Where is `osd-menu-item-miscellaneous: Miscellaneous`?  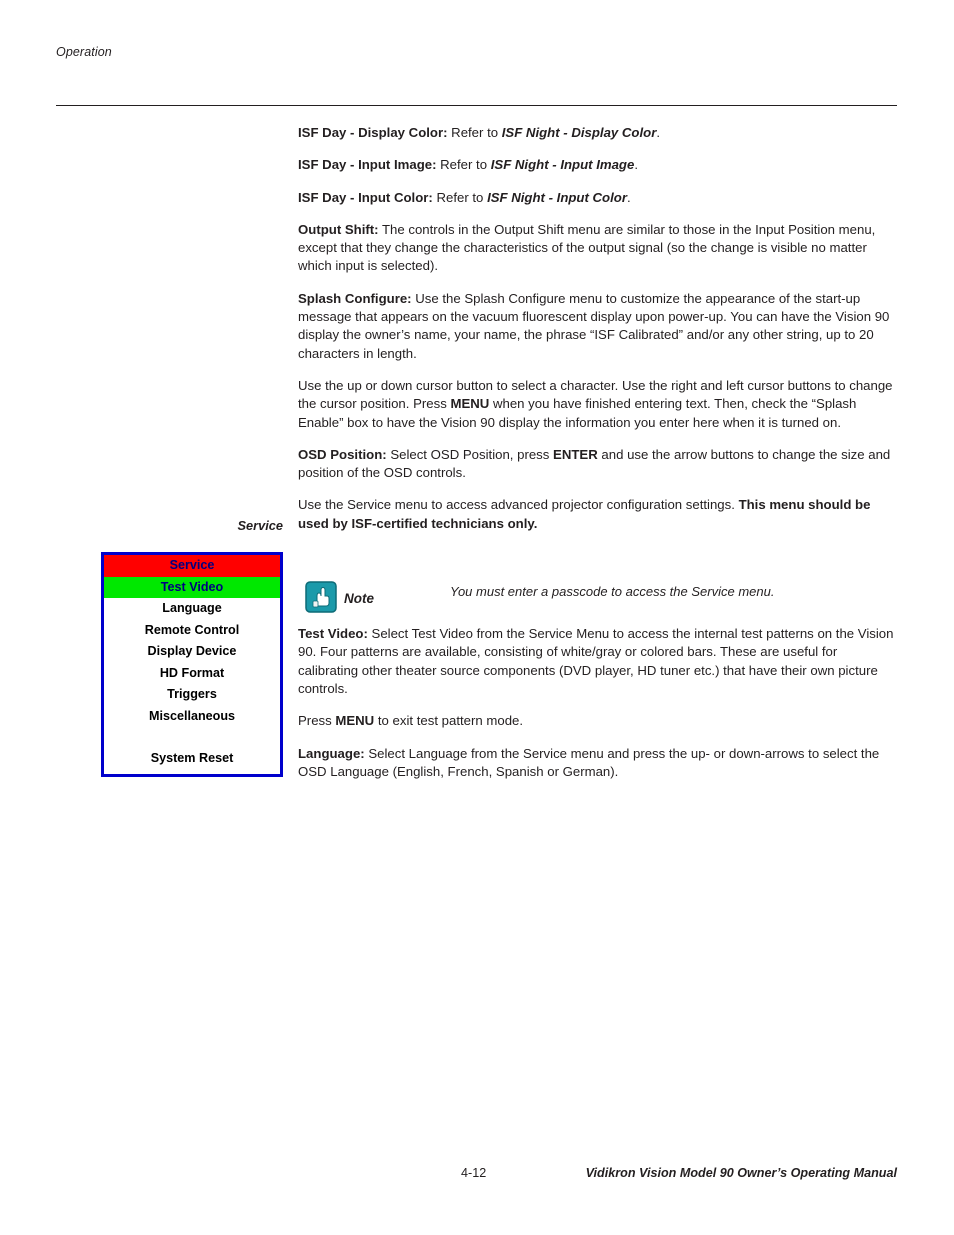
osd-menu-item-miscellaneous: Miscellaneous is located at coordinates (192, 715).